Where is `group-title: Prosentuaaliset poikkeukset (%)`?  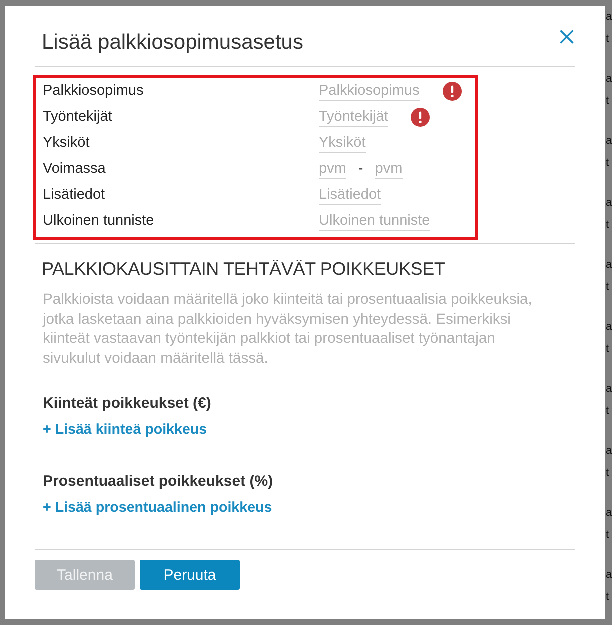
group-title: Prosentuaaliset poikkeukset (%) is located at coordinates (158, 482).